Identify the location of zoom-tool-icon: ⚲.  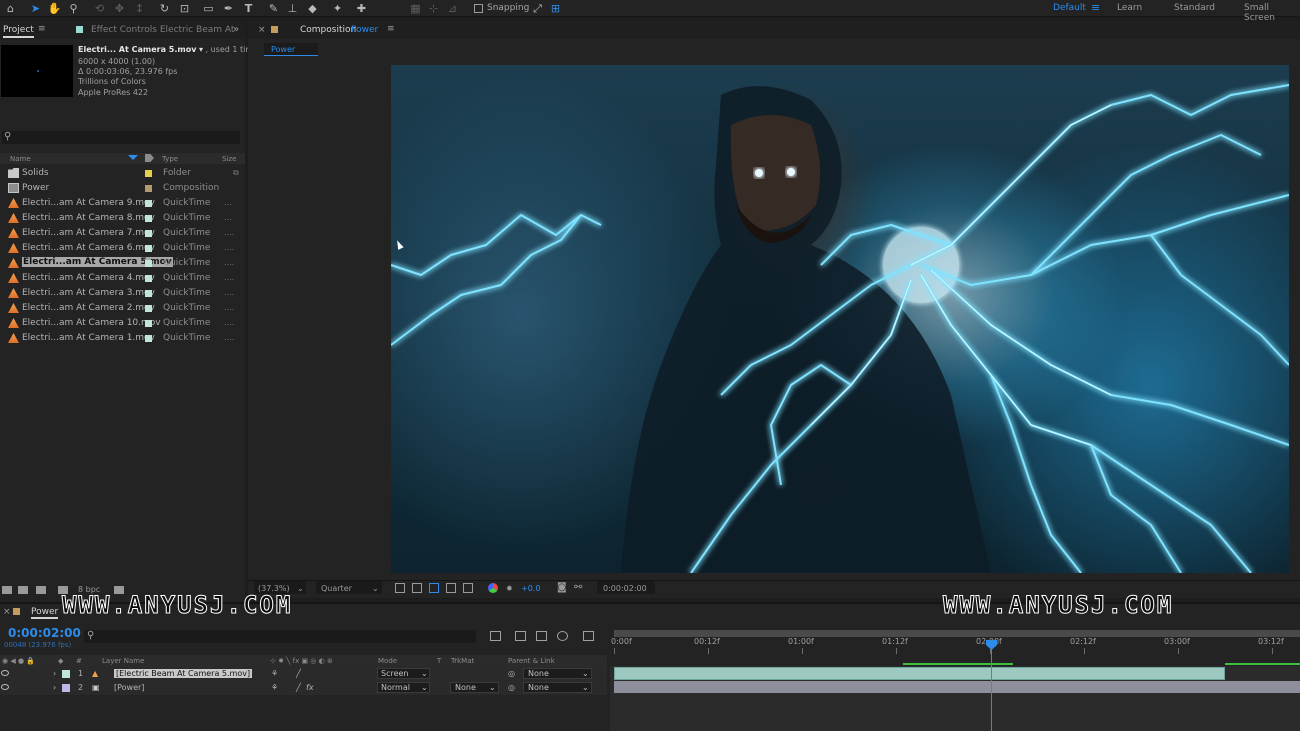
(73, 8).